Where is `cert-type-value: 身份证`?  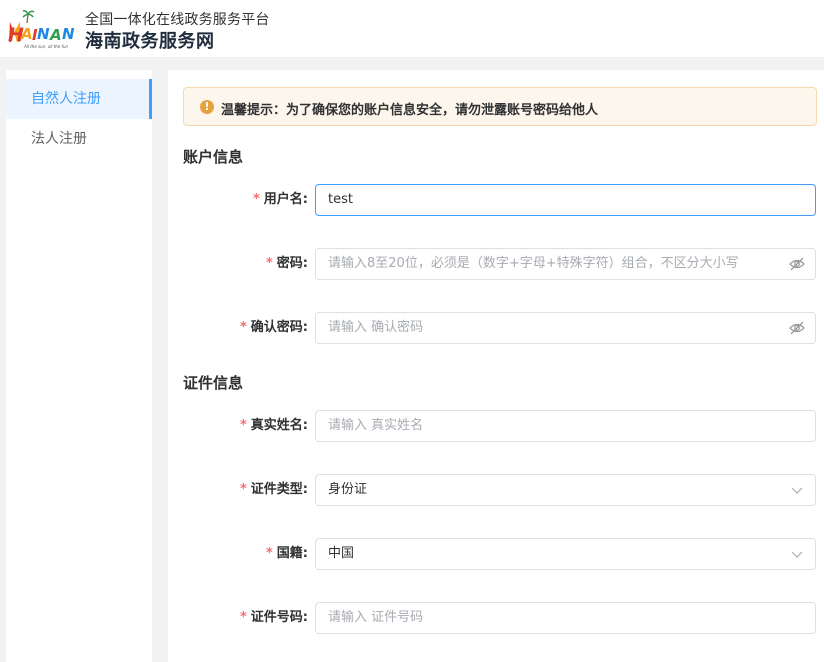
cert-type-value: 身份证 is located at coordinates (348, 489).